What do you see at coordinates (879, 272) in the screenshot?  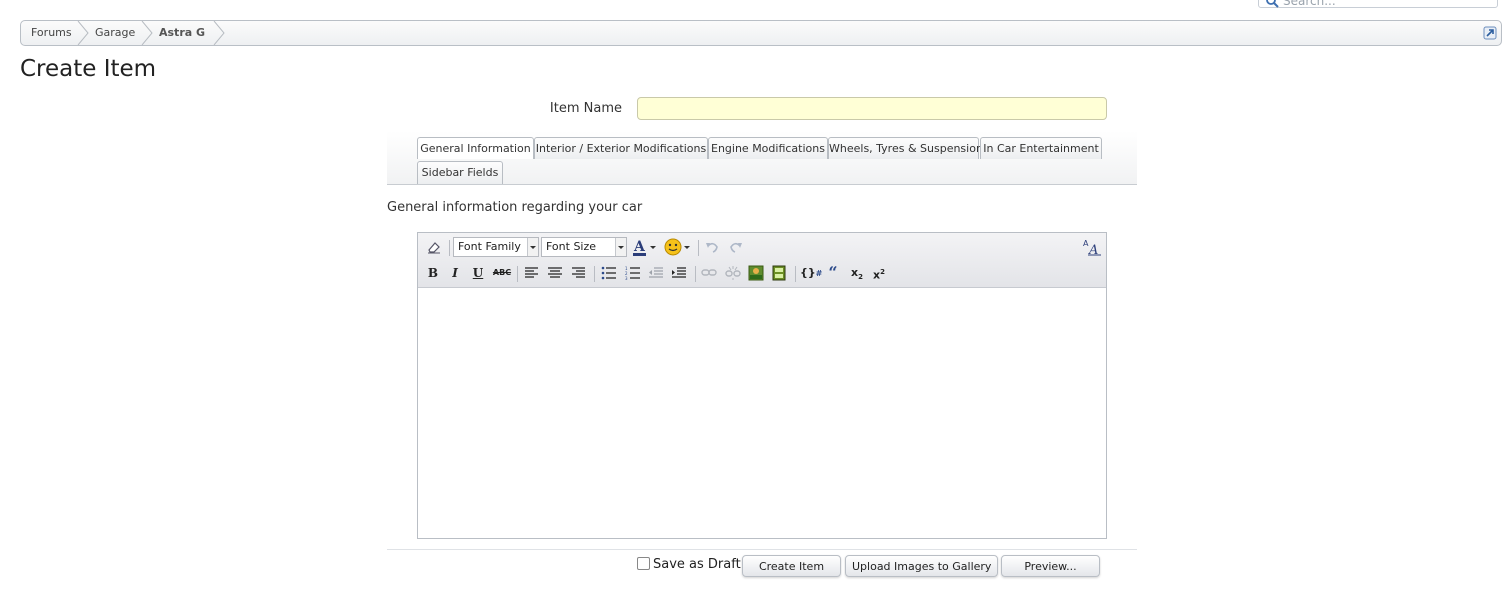 I see `superscript-icon: x2` at bounding box center [879, 272].